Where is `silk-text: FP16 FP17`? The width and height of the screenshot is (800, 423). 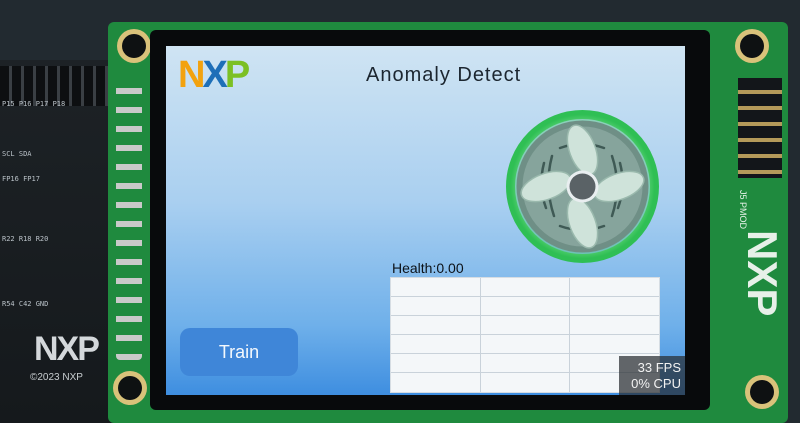
silk-text: FP16 FP17 is located at coordinates (21, 179).